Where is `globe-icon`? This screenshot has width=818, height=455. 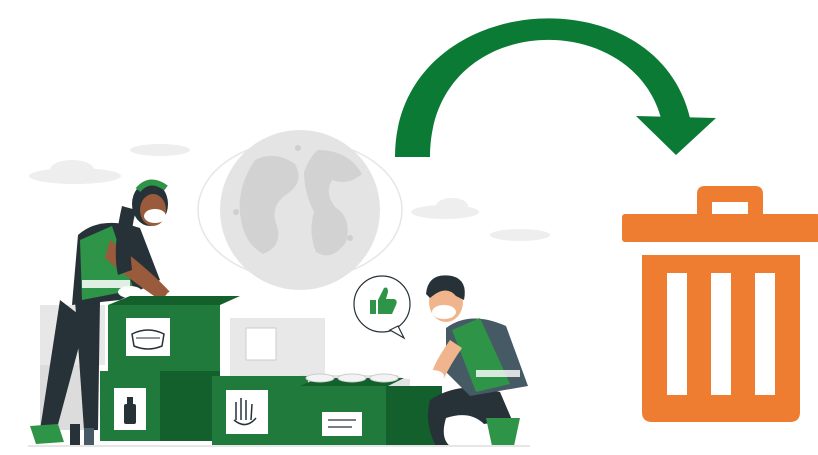 globe-icon is located at coordinates (300, 210).